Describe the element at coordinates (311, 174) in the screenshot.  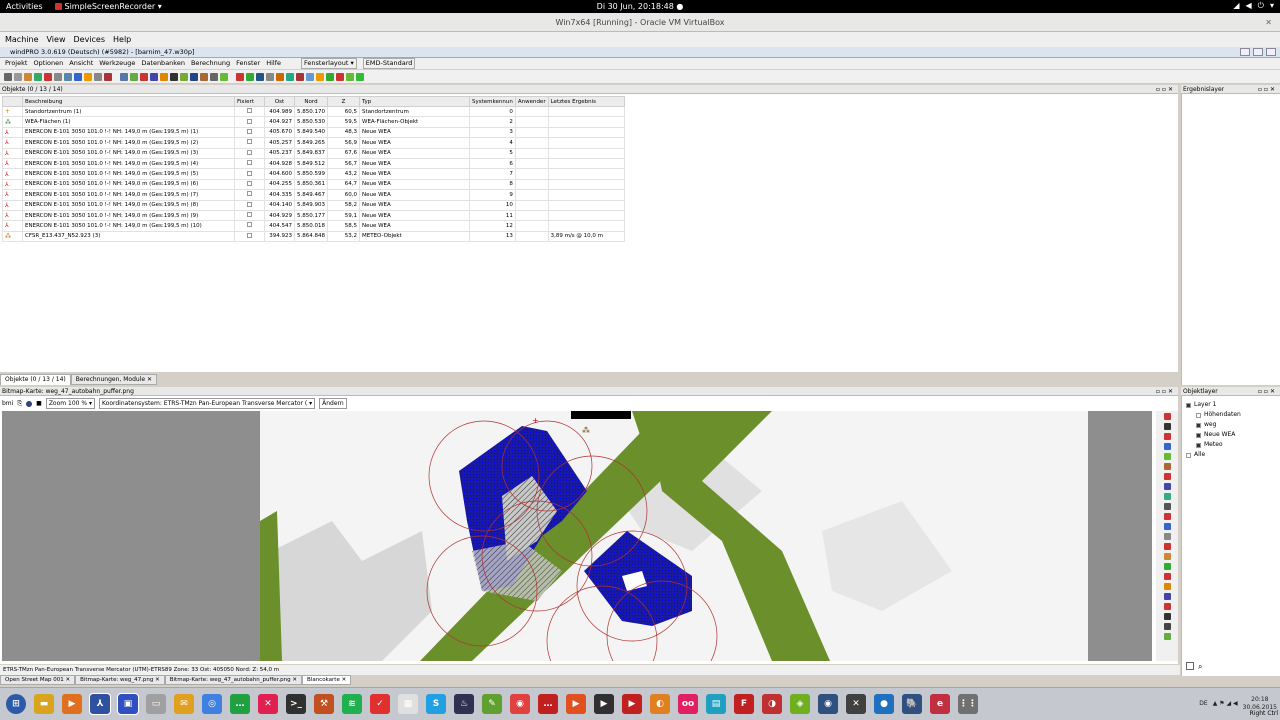
I see `cell-nord: 5.850.599` at that location.